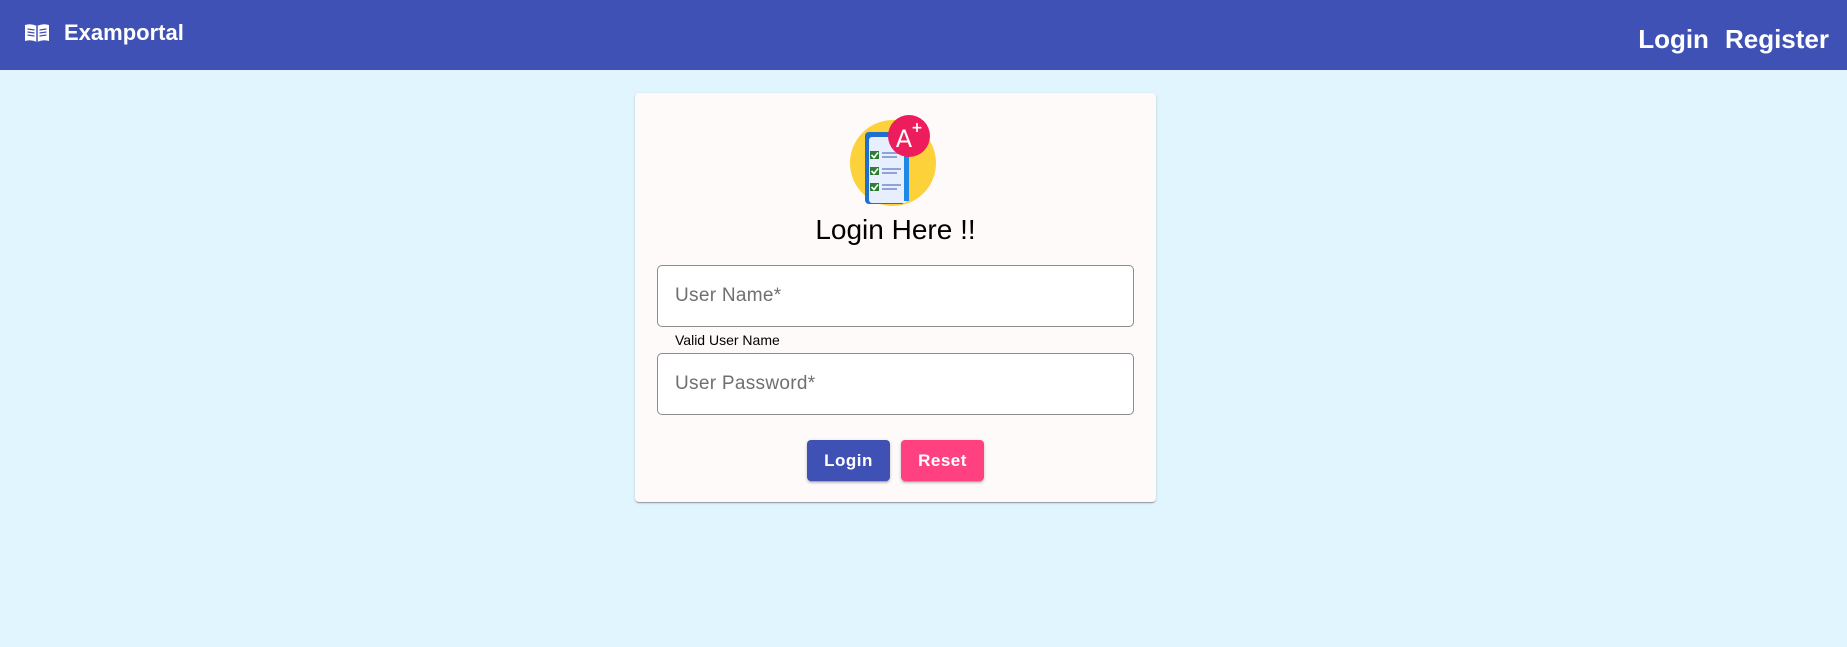 Image resolution: width=1847 pixels, height=647 pixels. What do you see at coordinates (1673, 39) in the screenshot?
I see `nav-login-link: Login` at bounding box center [1673, 39].